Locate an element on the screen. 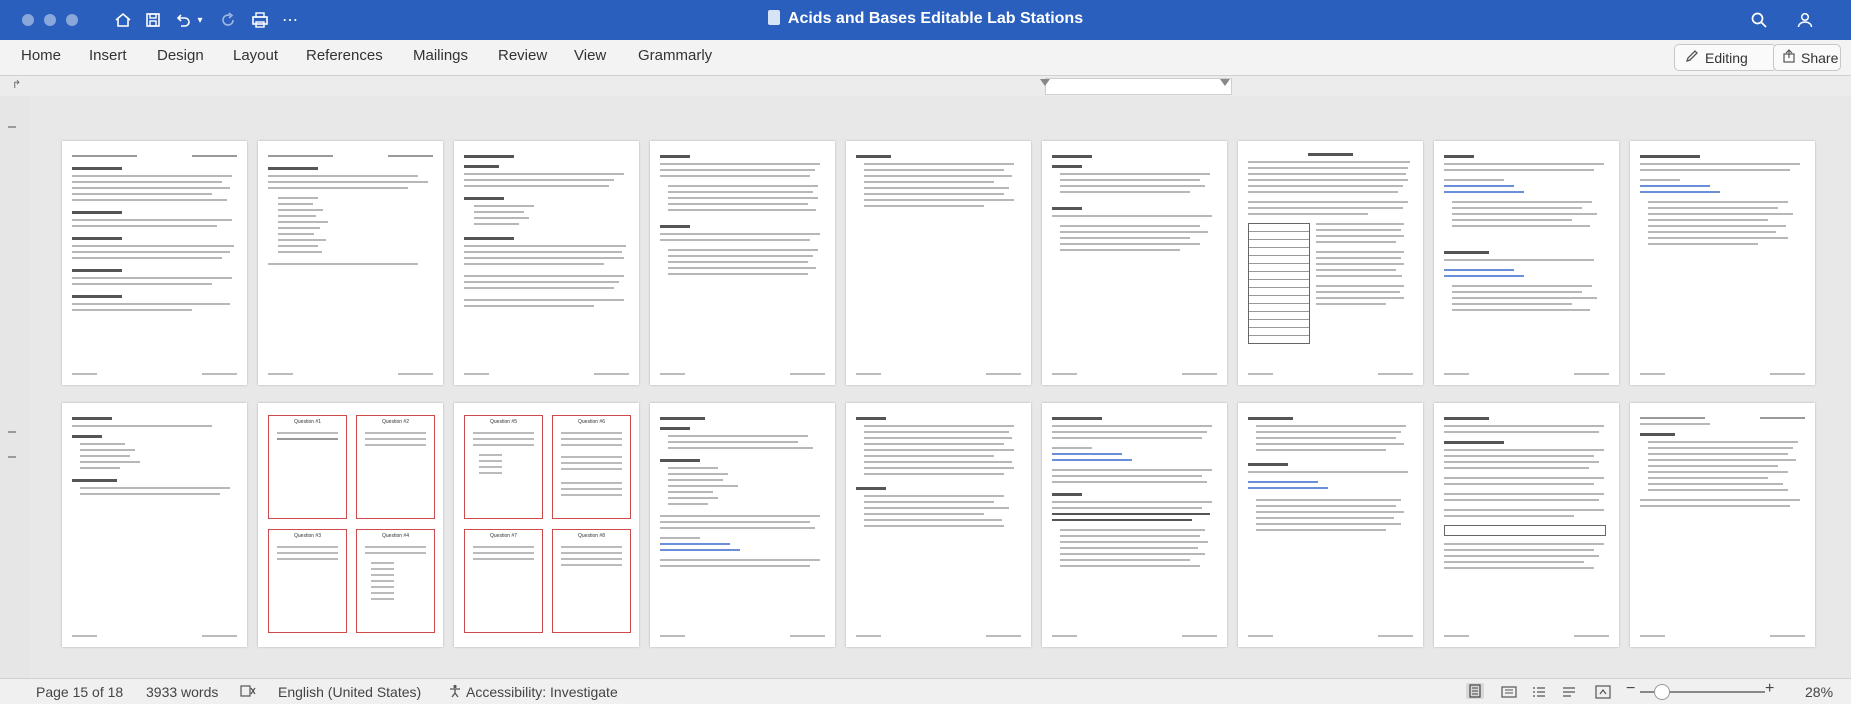  print-layout-view-icon is located at coordinates (1475, 691).